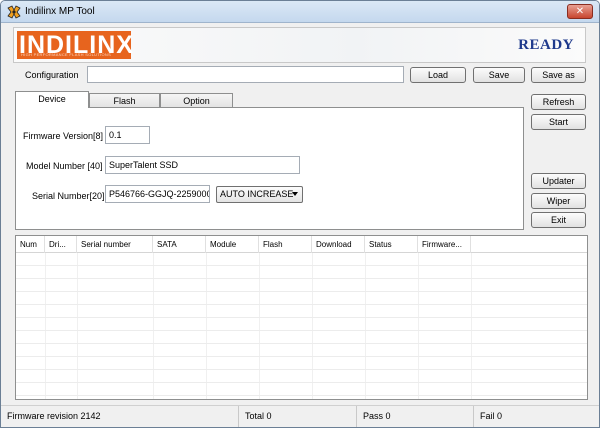 The width and height of the screenshot is (600, 428). I want to click on column-header-flash: Flash, so click(285, 244).